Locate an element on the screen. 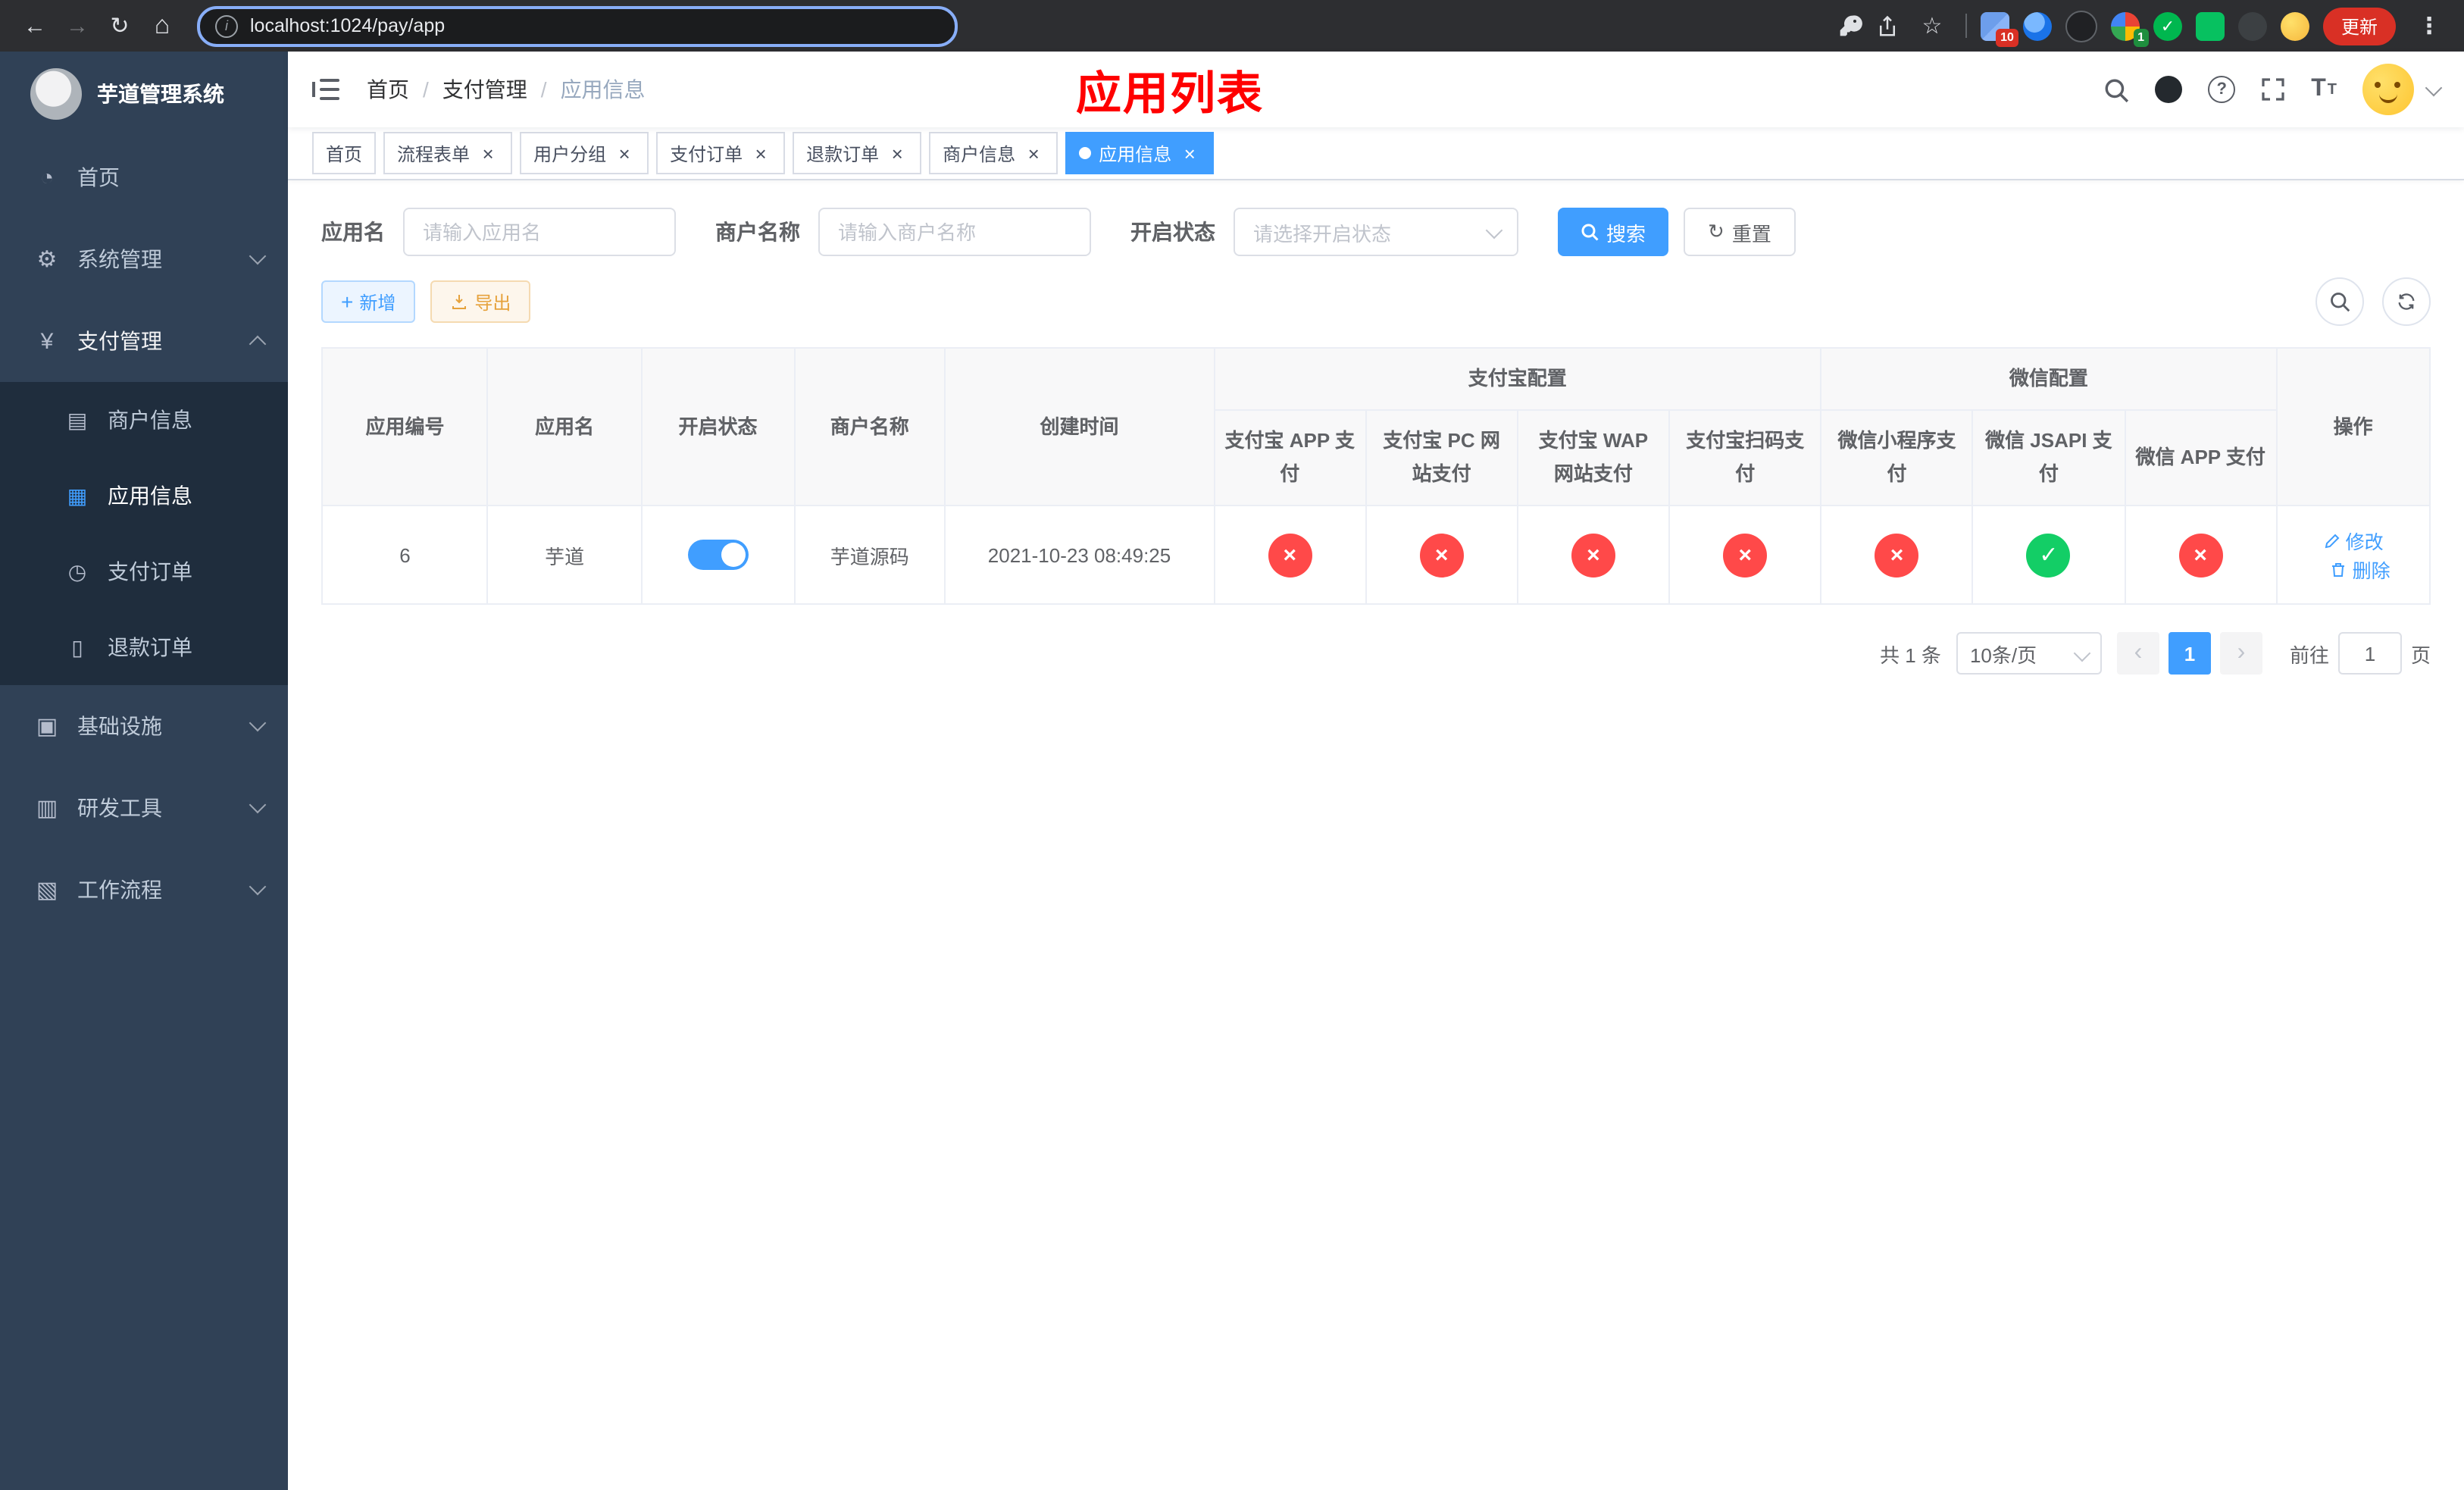  merchant-name-input is located at coordinates (954, 232).